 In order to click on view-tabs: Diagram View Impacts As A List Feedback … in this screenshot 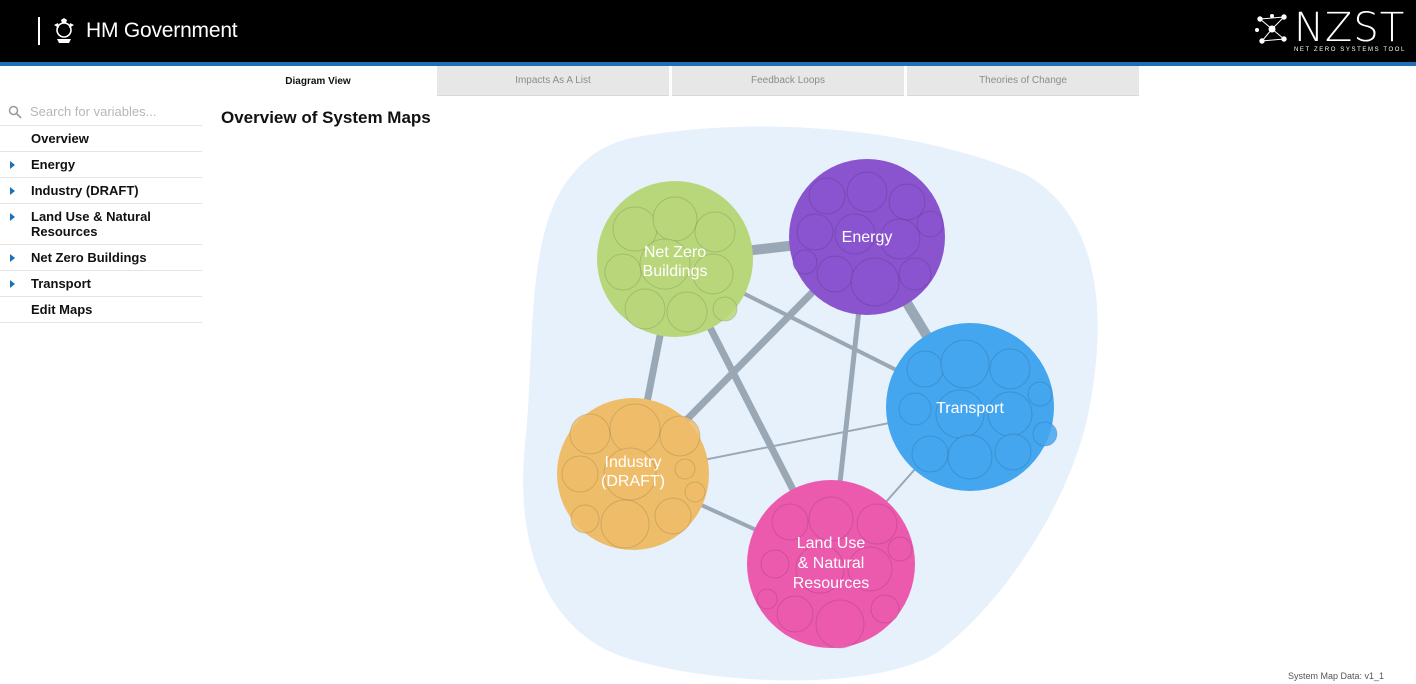, I will do `click(672, 81)`.